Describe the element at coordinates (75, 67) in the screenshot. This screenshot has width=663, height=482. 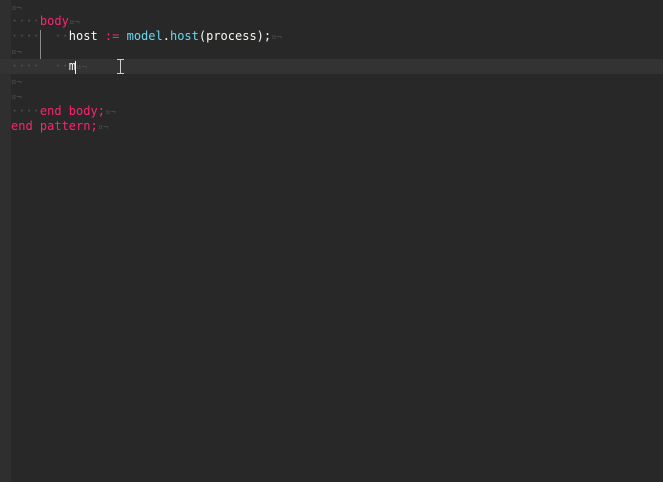
I see `text-caret` at that location.